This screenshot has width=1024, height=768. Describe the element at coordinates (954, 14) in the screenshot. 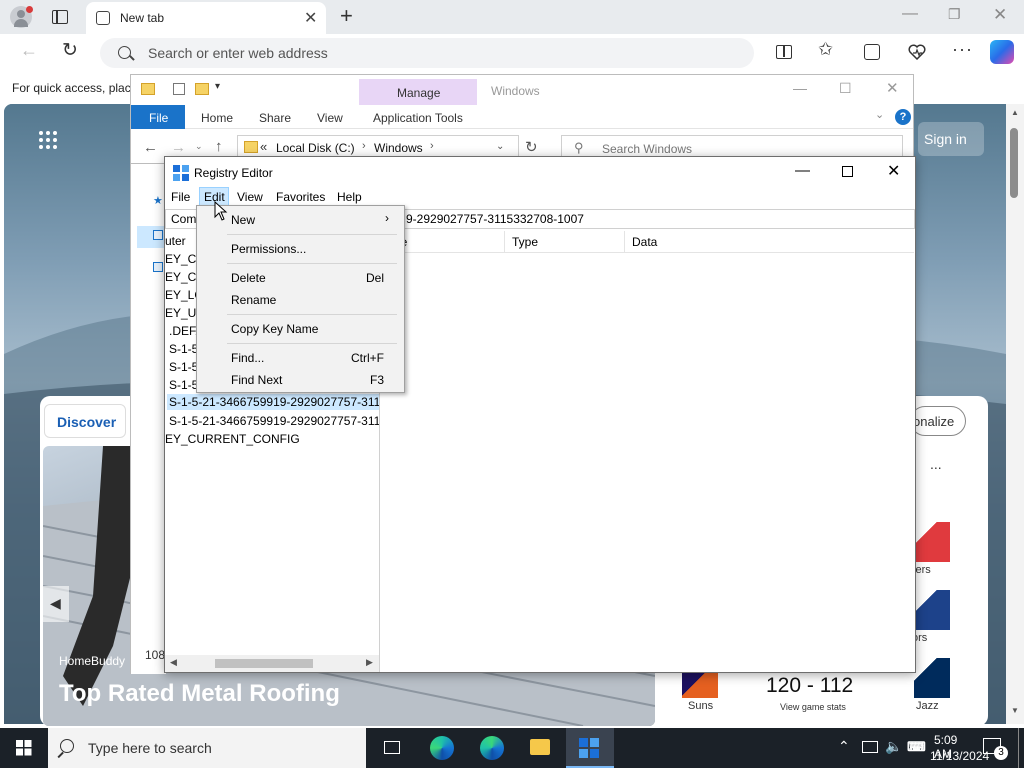

I see `restore-icon: ❐` at that location.